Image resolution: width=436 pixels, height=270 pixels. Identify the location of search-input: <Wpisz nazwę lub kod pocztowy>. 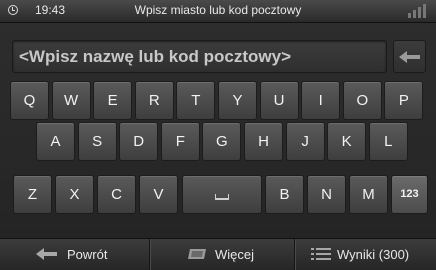
(199, 56).